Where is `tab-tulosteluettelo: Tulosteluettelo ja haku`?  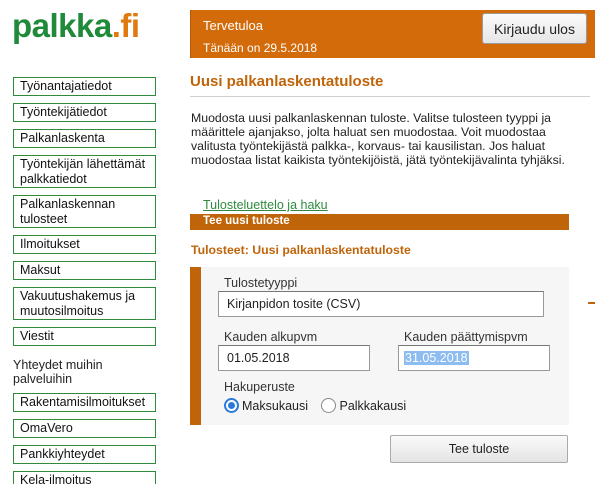
tab-tulosteluettelo: Tulosteluettelo ja haku is located at coordinates (265, 205).